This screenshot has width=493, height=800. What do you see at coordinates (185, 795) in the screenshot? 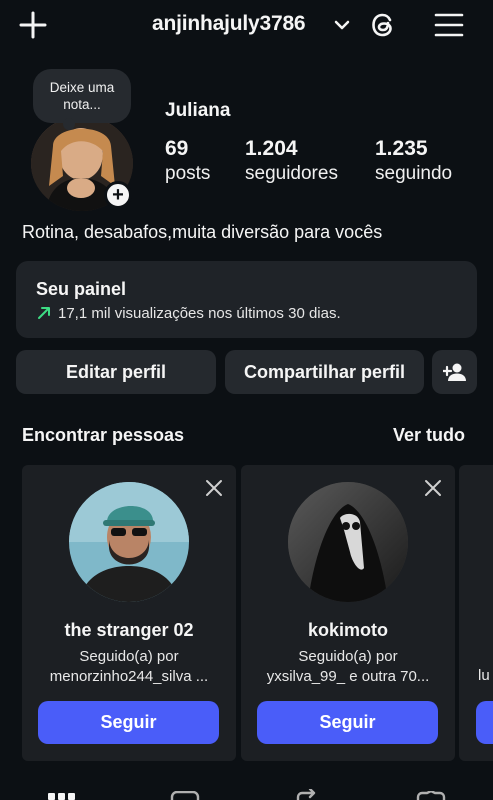
I see `reels-icon` at bounding box center [185, 795].